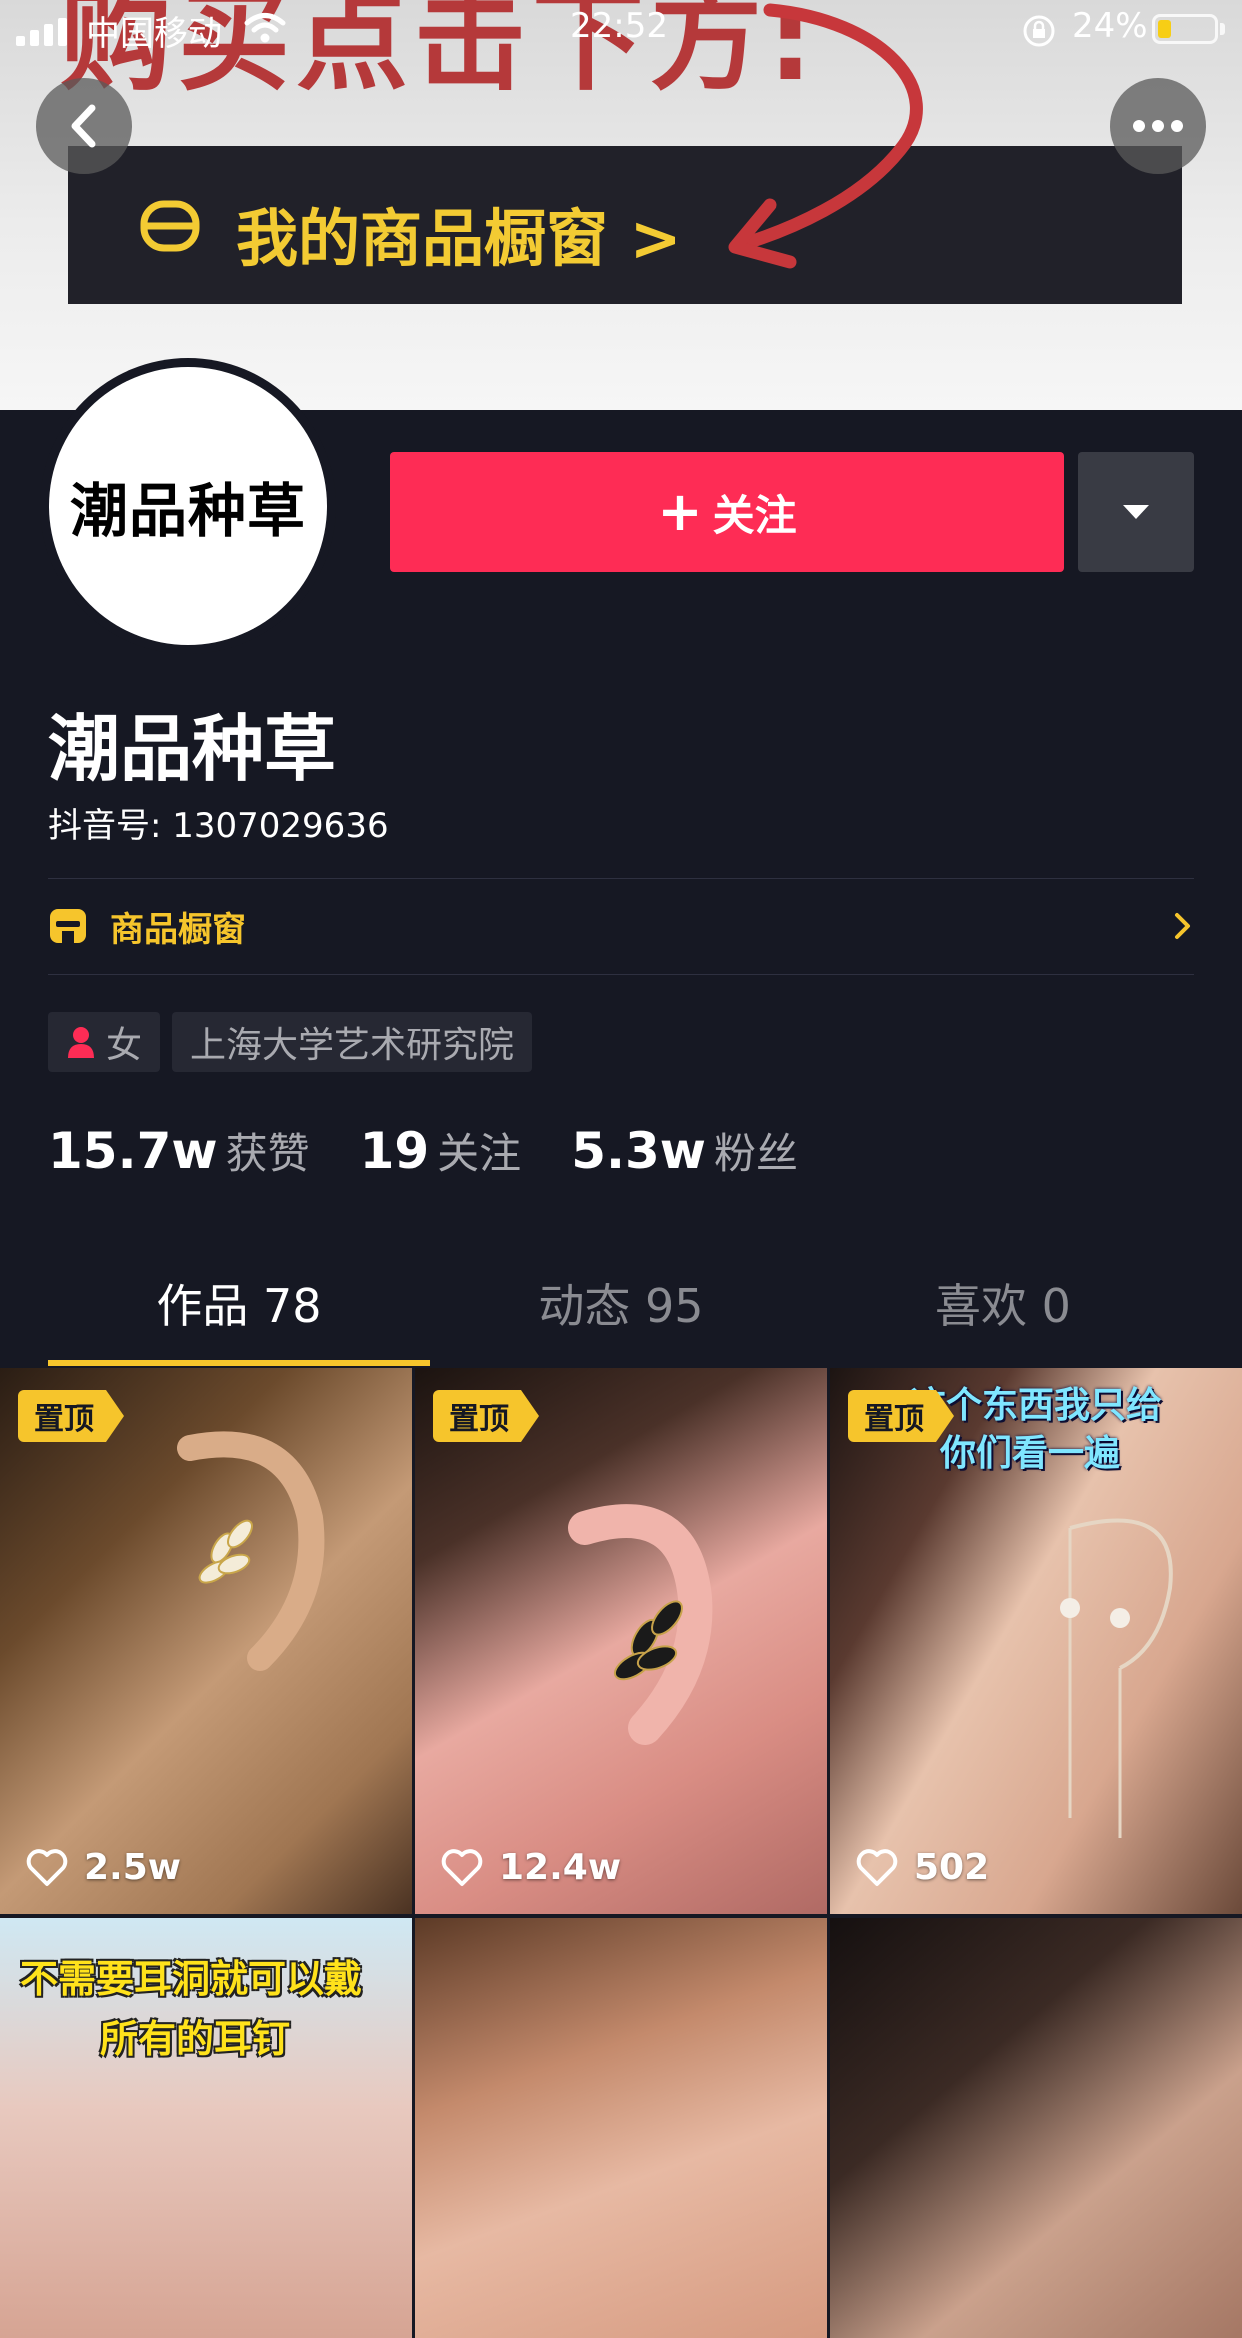  I want to click on profile-stats: 15.7w 获赞 19 关注 5.3w 粉丝, so click(448, 1150).